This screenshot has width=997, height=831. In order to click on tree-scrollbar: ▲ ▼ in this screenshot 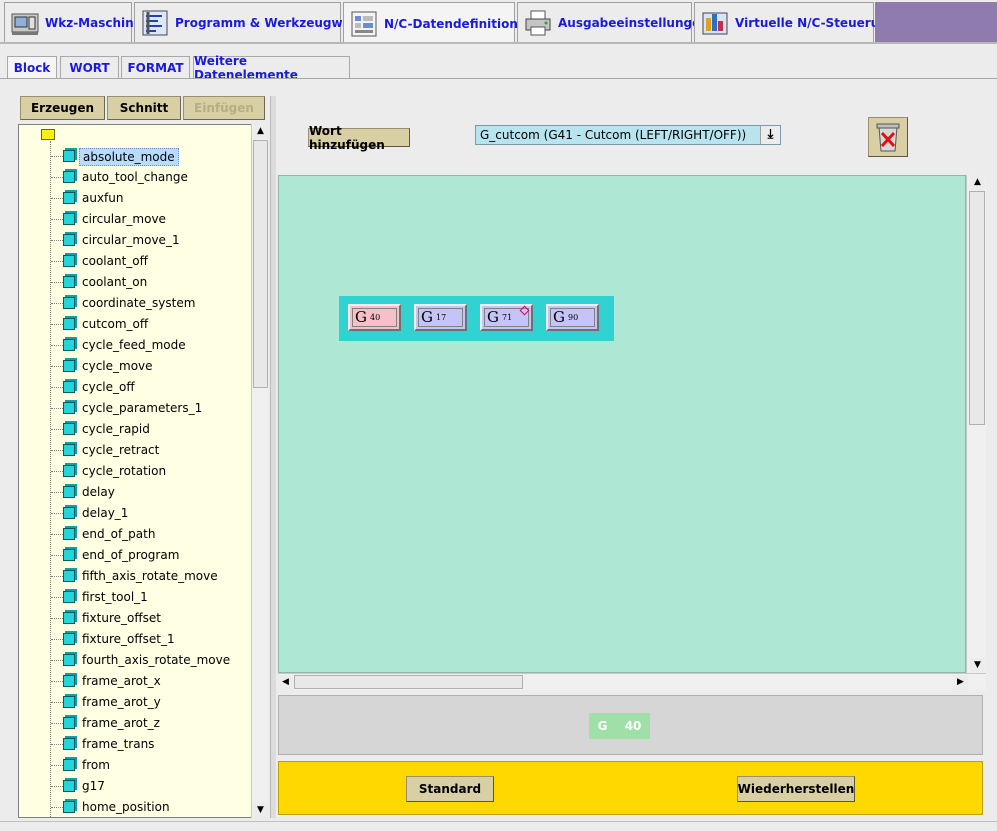, I will do `click(259, 471)`.